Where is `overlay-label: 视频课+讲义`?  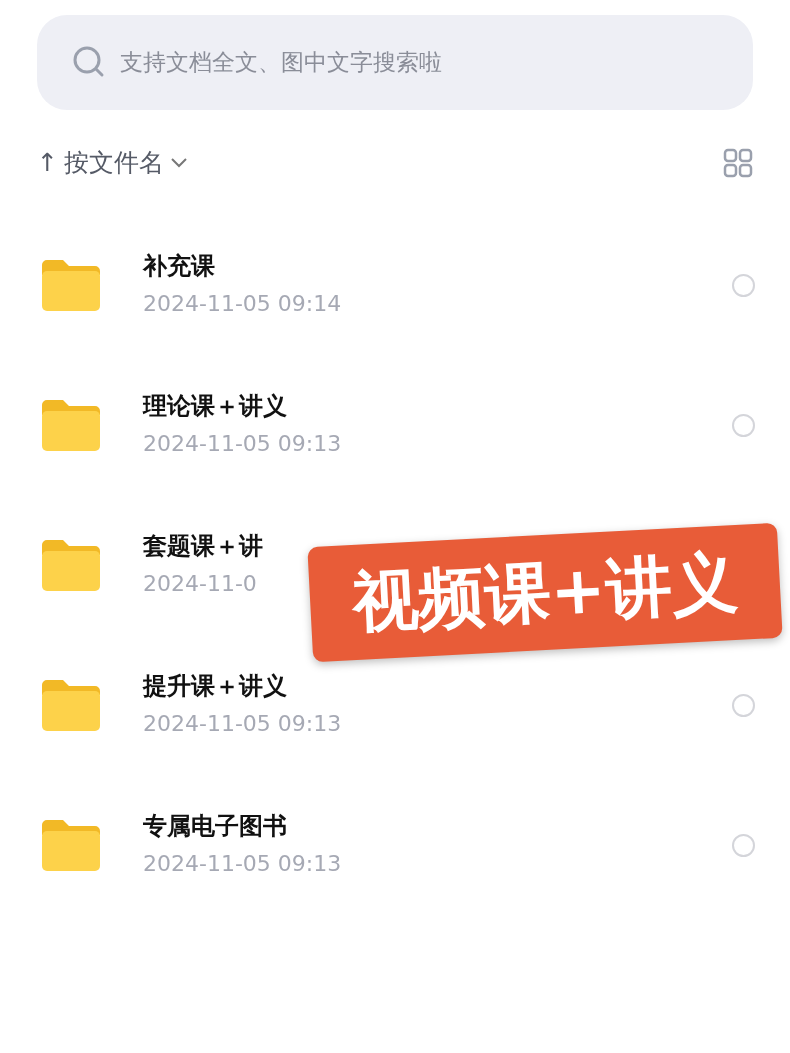
overlay-label: 视频课+讲义 is located at coordinates (545, 592).